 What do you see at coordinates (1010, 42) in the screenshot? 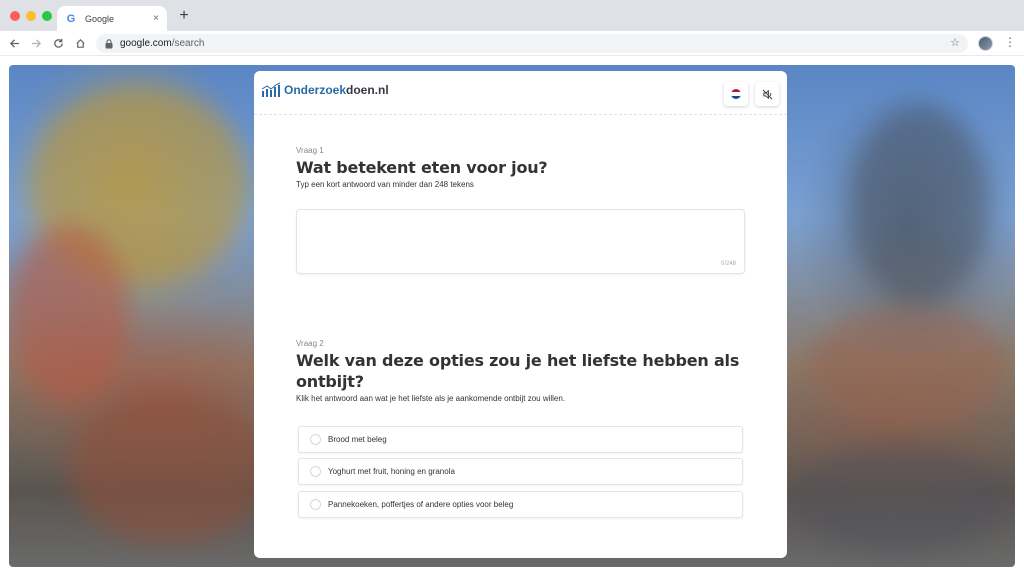
I see `browser-menu-icon: ⋮` at bounding box center [1010, 42].